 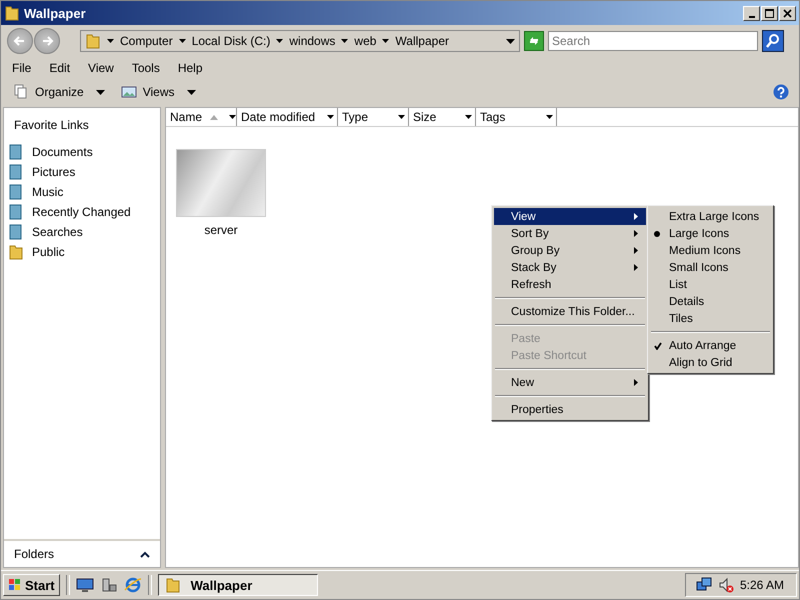 What do you see at coordinates (710, 233) in the screenshot?
I see `menu-item: Large Icons` at bounding box center [710, 233].